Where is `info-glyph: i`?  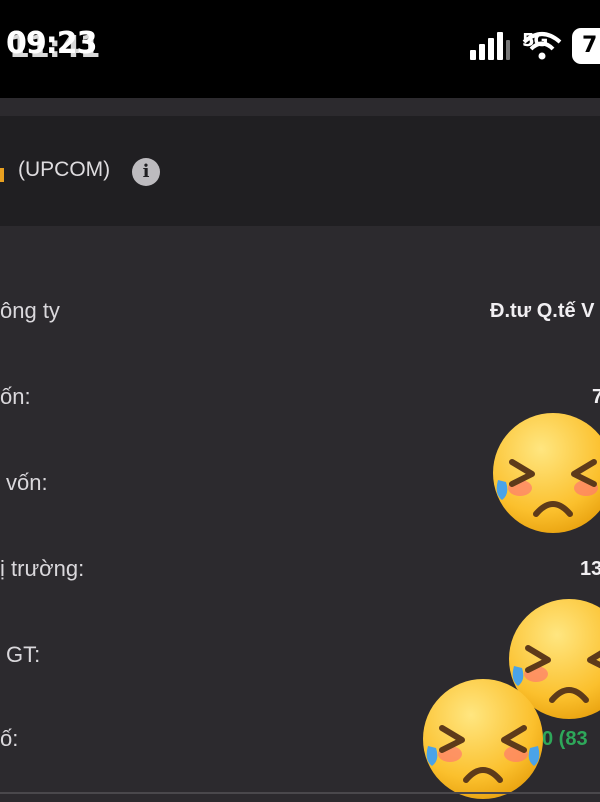
info-glyph: i is located at coordinates (146, 171).